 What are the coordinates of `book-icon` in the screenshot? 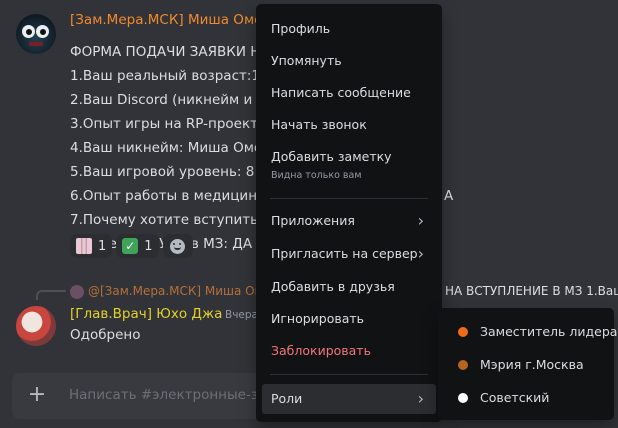 It's located at (84, 246).